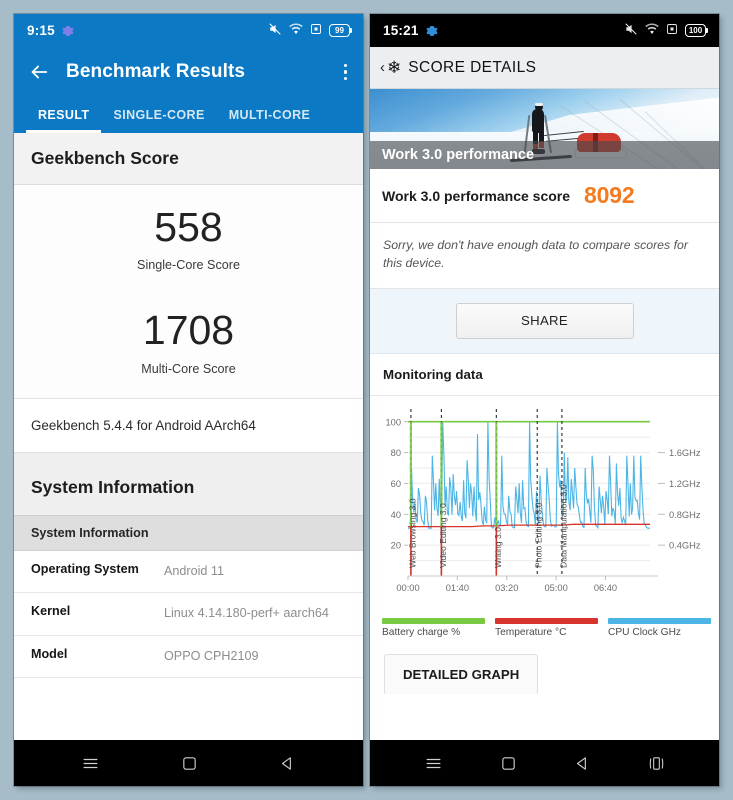 This screenshot has height=800, width=733. What do you see at coordinates (396, 453) in the screenshot?
I see `svg-text: 80` at bounding box center [396, 453].